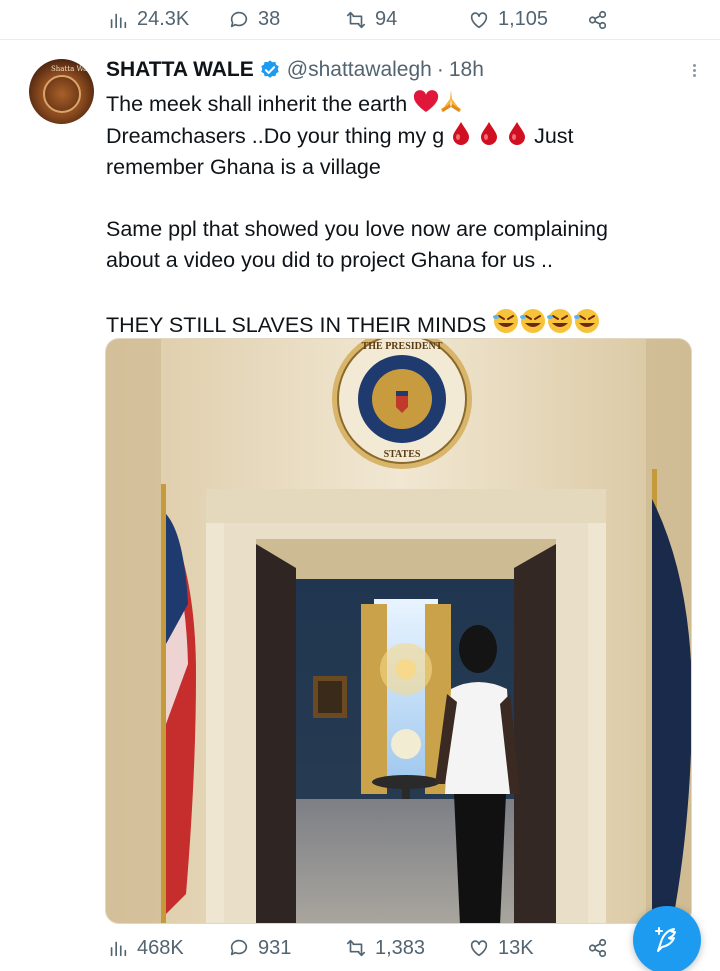  I want to click on handle: @shattawalegh, so click(359, 70).